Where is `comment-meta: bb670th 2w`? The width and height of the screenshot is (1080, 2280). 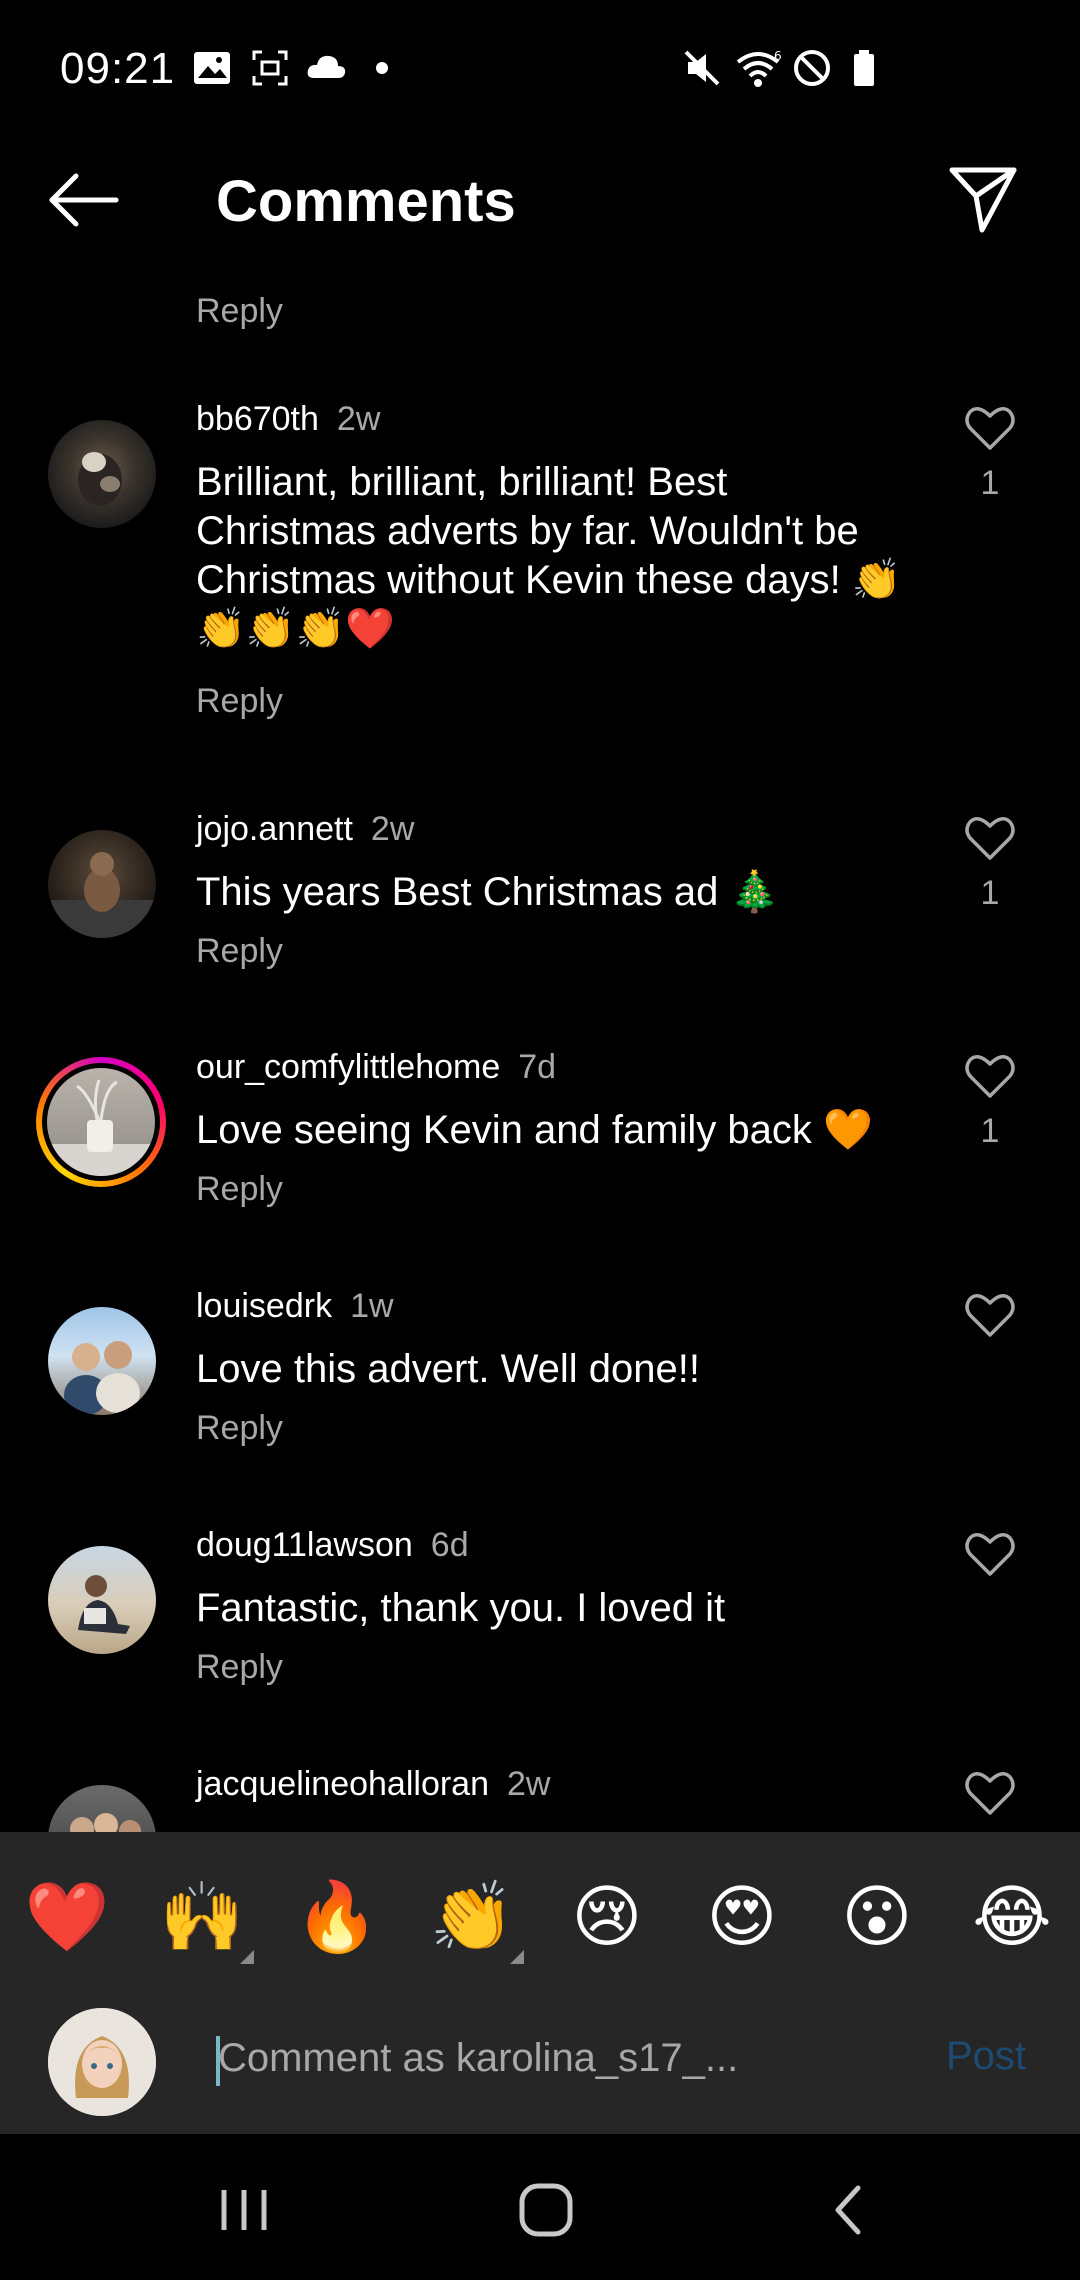
comment-meta: bb670th 2w is located at coordinates (288, 419).